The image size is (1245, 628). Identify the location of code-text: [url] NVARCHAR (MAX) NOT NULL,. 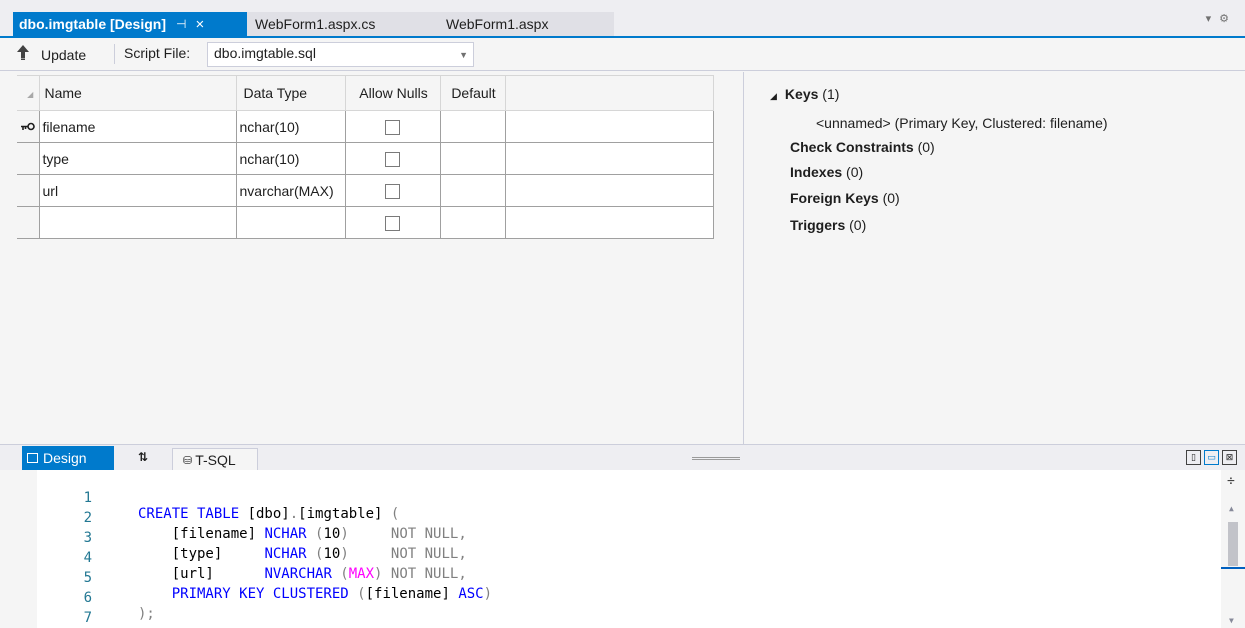
(302, 574).